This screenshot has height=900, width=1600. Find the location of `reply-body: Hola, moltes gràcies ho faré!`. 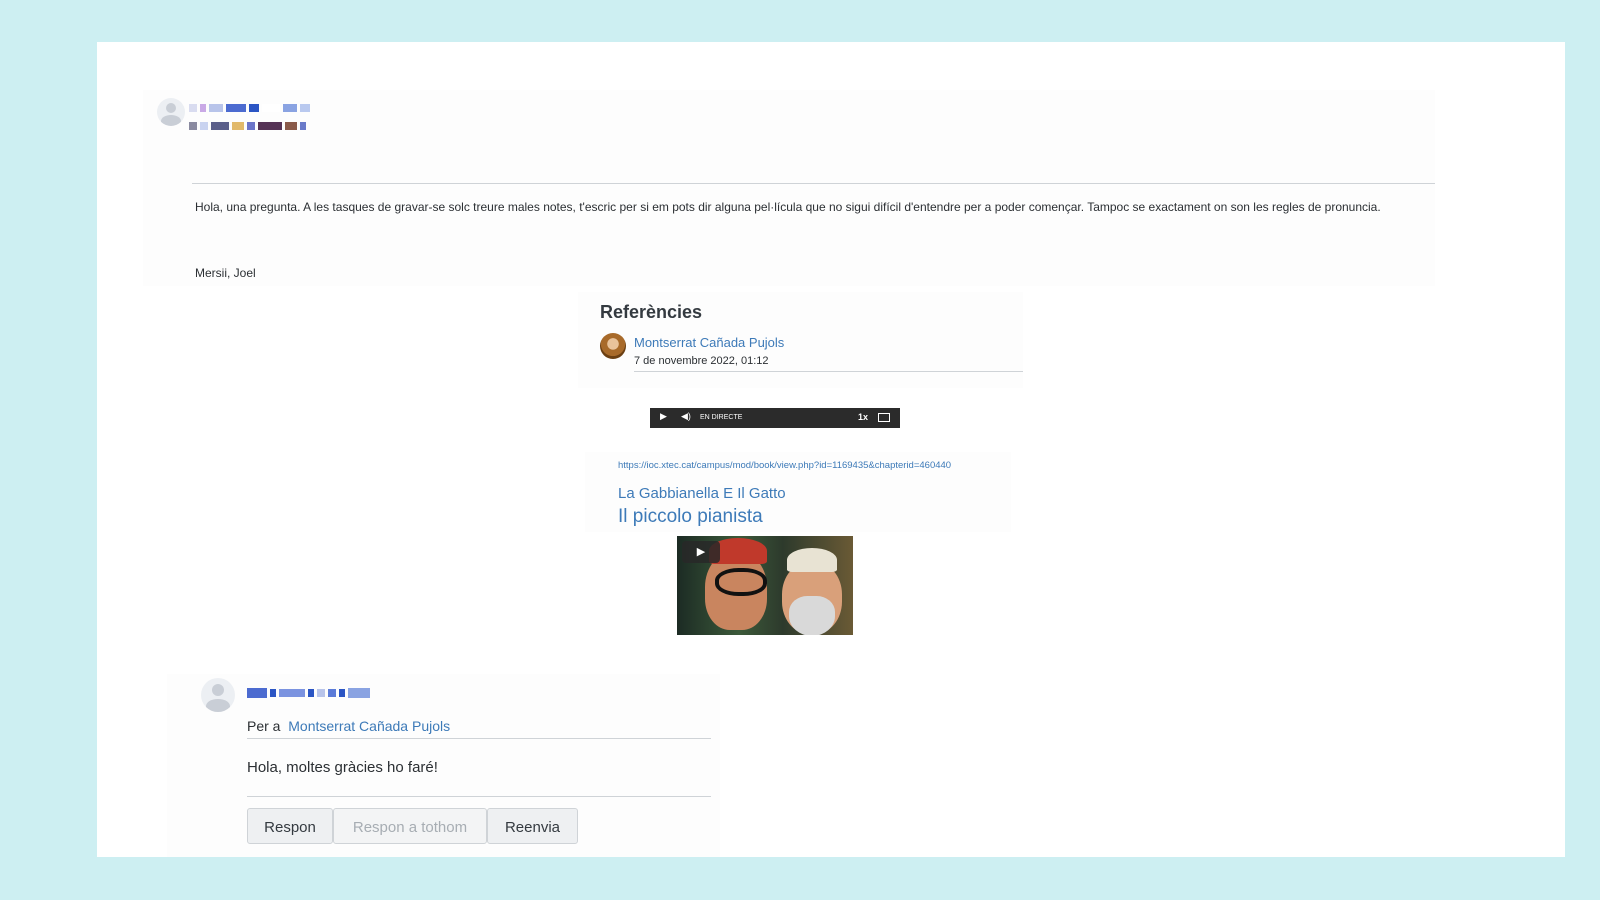

reply-body: Hola, moltes gràcies ho faré! is located at coordinates (342, 767).